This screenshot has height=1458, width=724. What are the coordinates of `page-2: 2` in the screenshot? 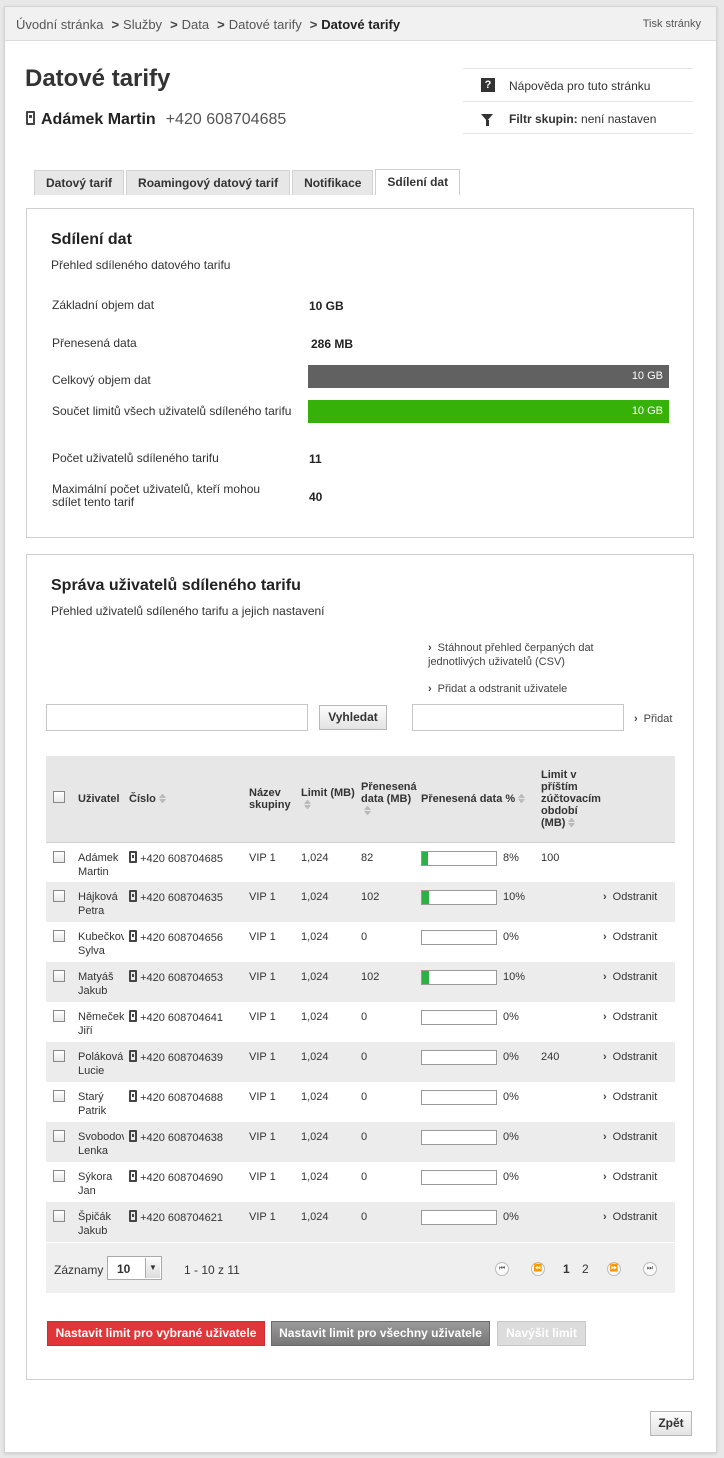 It's located at (585, 1269).